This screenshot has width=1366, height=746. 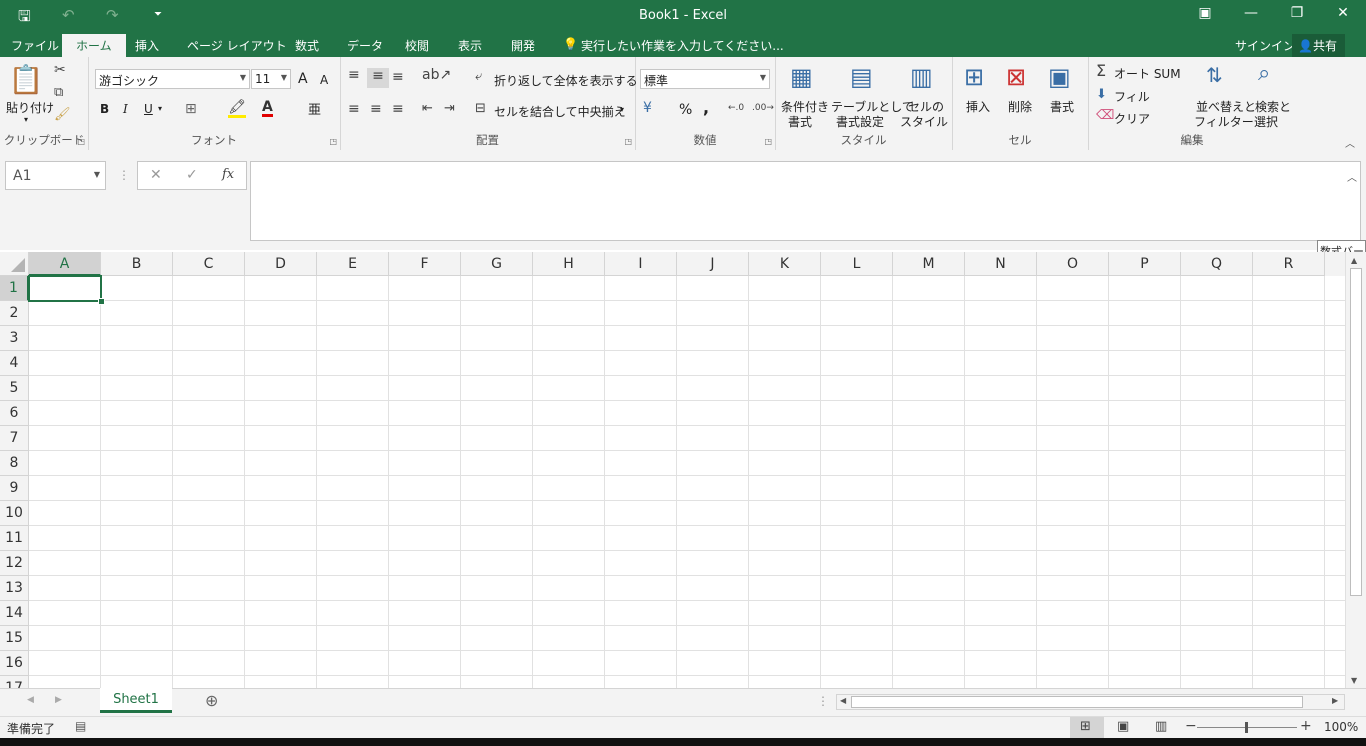 What do you see at coordinates (1059, 77) in the screenshot?
I see `format-cells-icon: ▣` at bounding box center [1059, 77].